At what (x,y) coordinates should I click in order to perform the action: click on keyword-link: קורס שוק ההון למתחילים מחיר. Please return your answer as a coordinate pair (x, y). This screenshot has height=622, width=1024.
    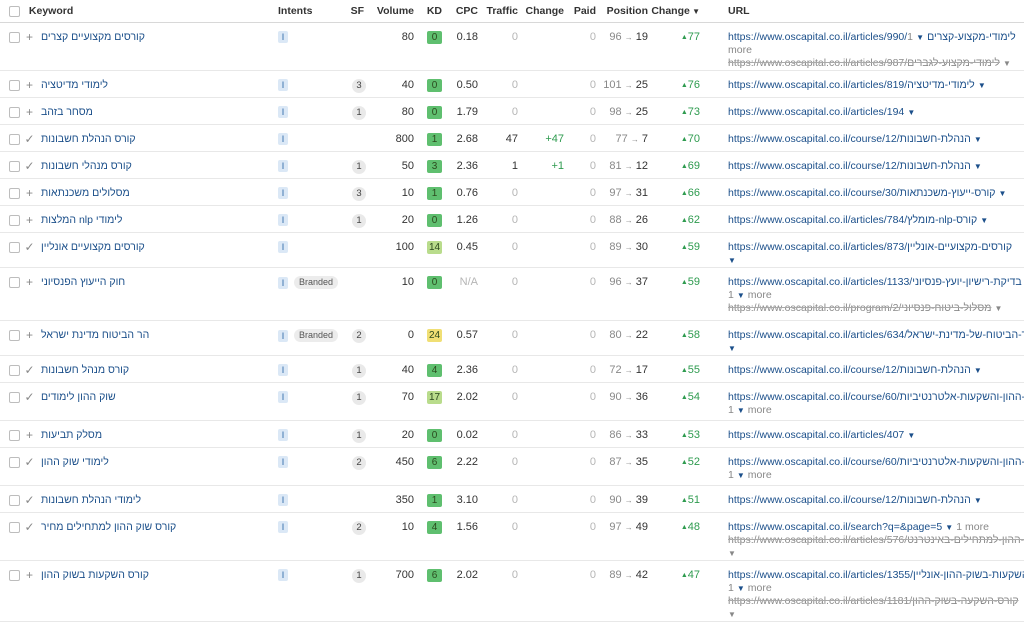
    Looking at the image, I should click on (108, 527).